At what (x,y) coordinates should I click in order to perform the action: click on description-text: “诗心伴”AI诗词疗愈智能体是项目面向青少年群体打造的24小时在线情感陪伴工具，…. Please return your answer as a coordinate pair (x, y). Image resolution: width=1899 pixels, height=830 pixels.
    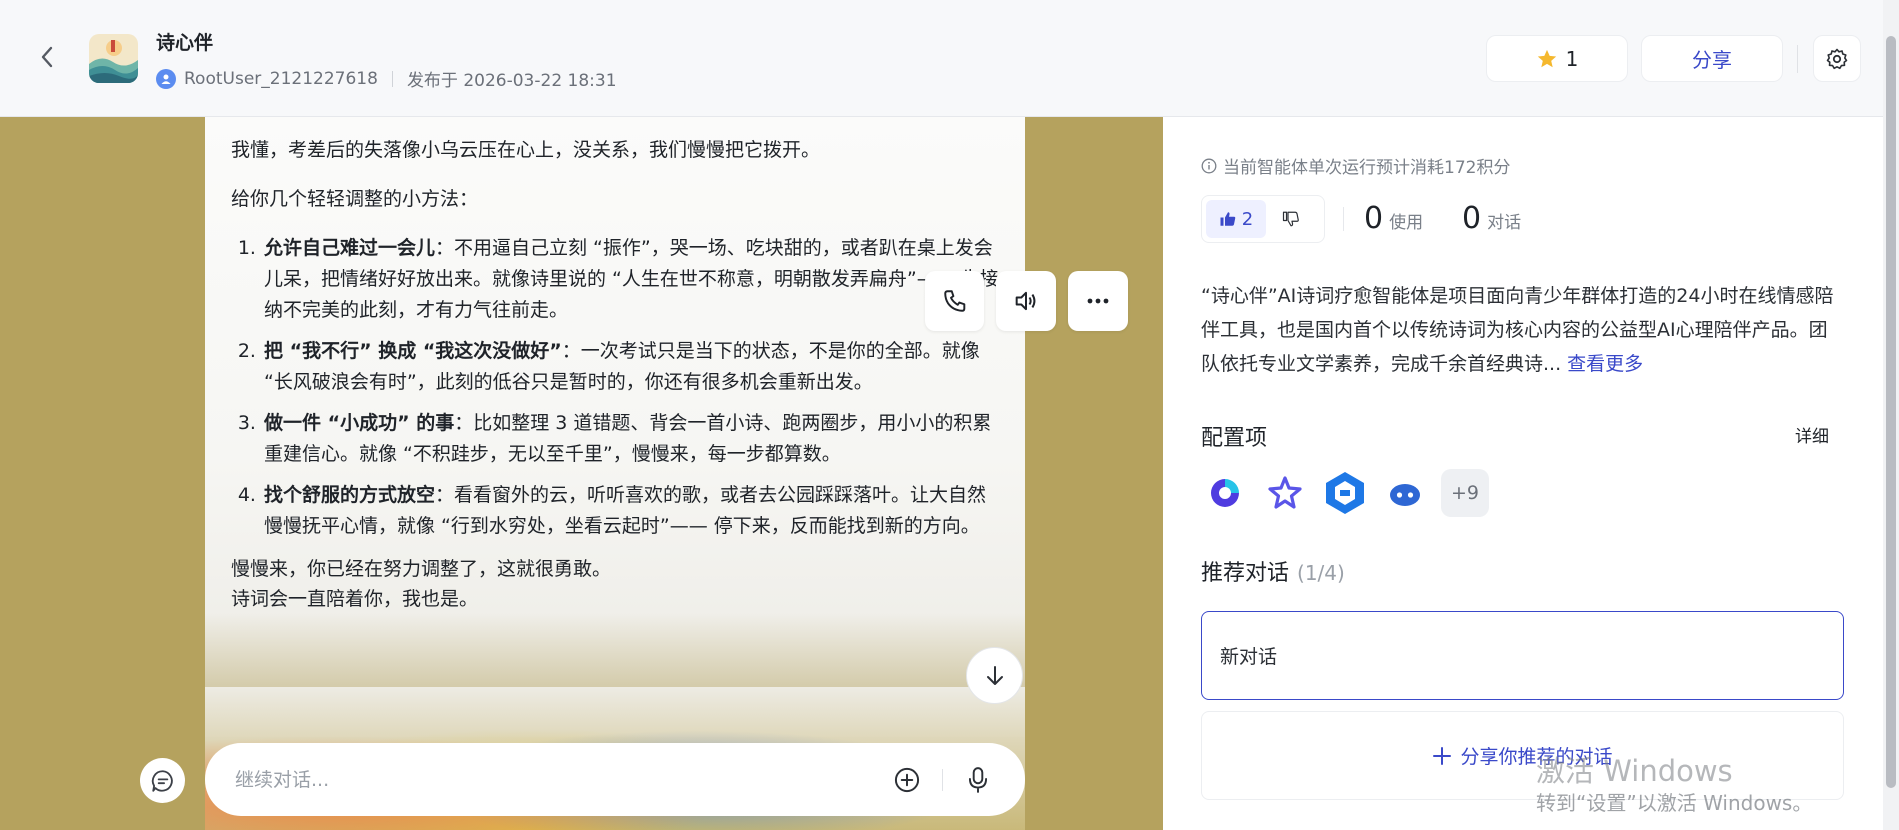
    Looking at the image, I should click on (1517, 330).